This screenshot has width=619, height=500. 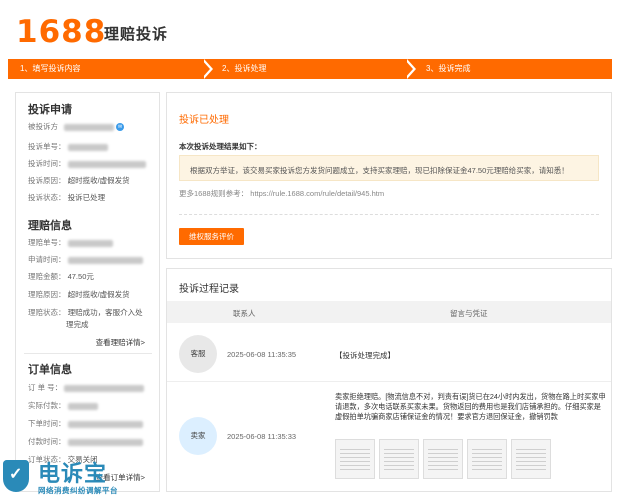 I want to click on order-section-title: 订单信息, so click(x=50, y=370).